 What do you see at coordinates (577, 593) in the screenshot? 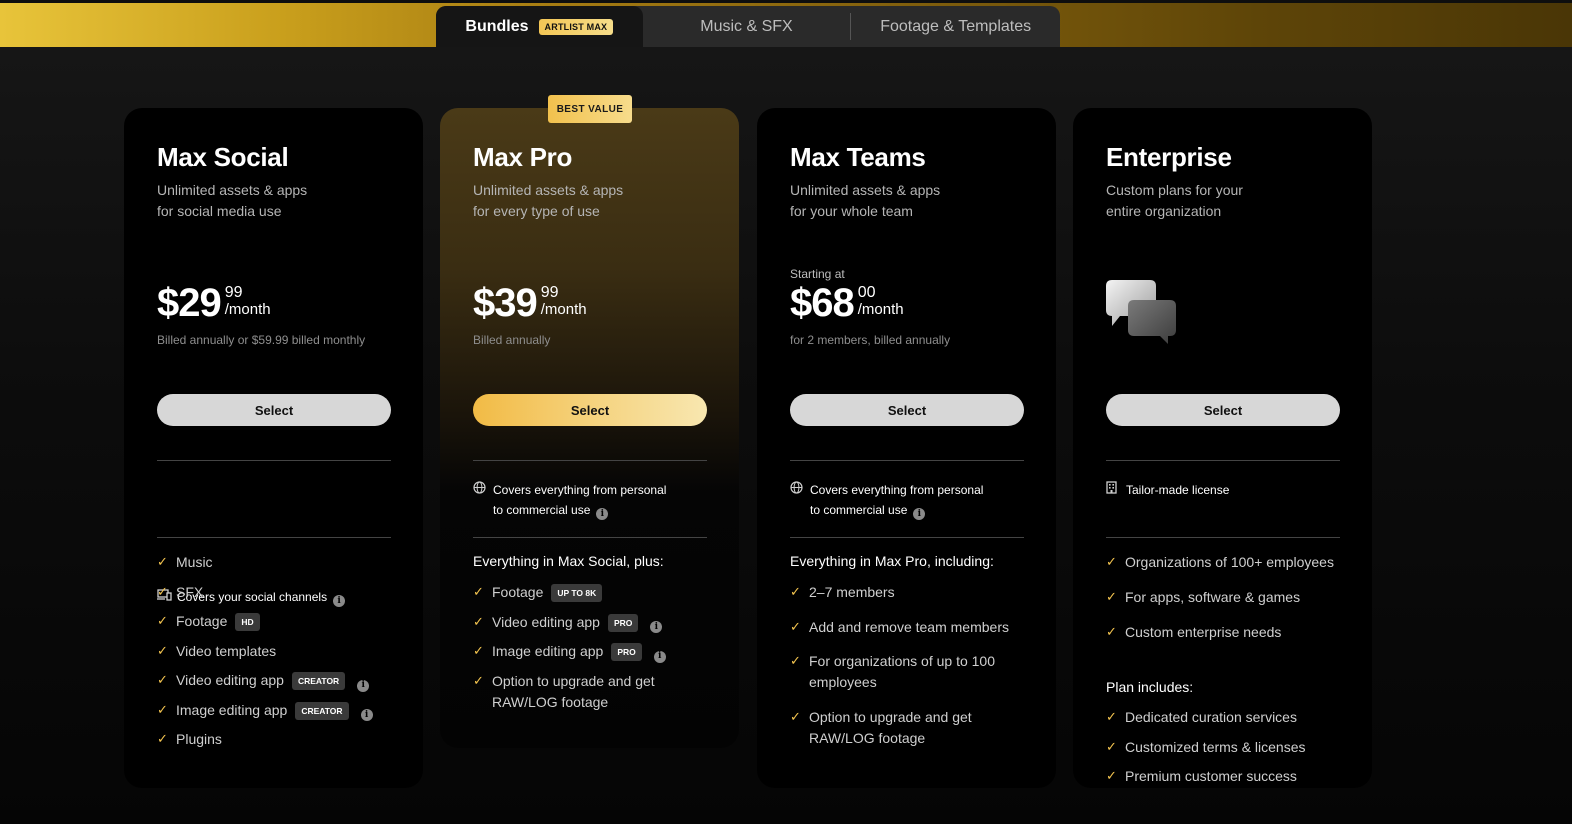
I see `feature-tag: UP TO 8K` at bounding box center [577, 593].